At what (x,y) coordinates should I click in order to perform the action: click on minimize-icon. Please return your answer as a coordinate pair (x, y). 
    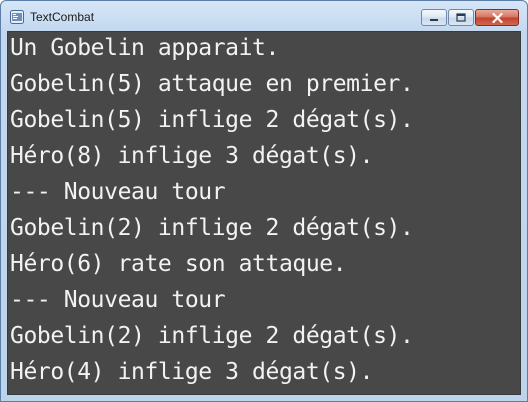
    Looking at the image, I should click on (434, 19).